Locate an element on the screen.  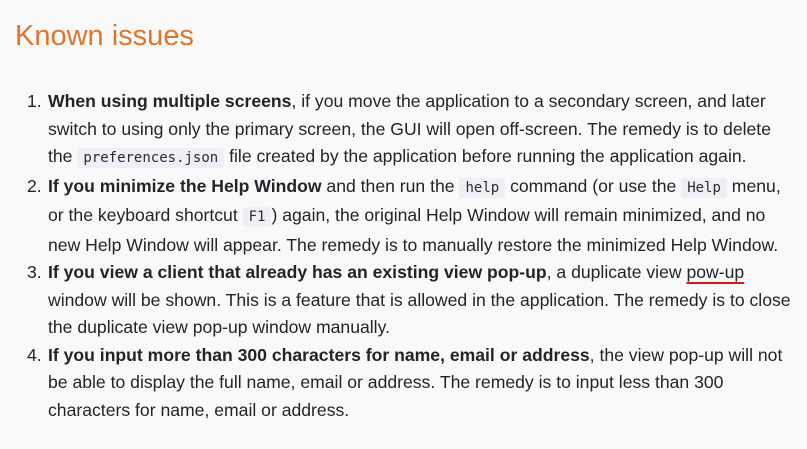
list-number: 1. is located at coordinates (34, 101).